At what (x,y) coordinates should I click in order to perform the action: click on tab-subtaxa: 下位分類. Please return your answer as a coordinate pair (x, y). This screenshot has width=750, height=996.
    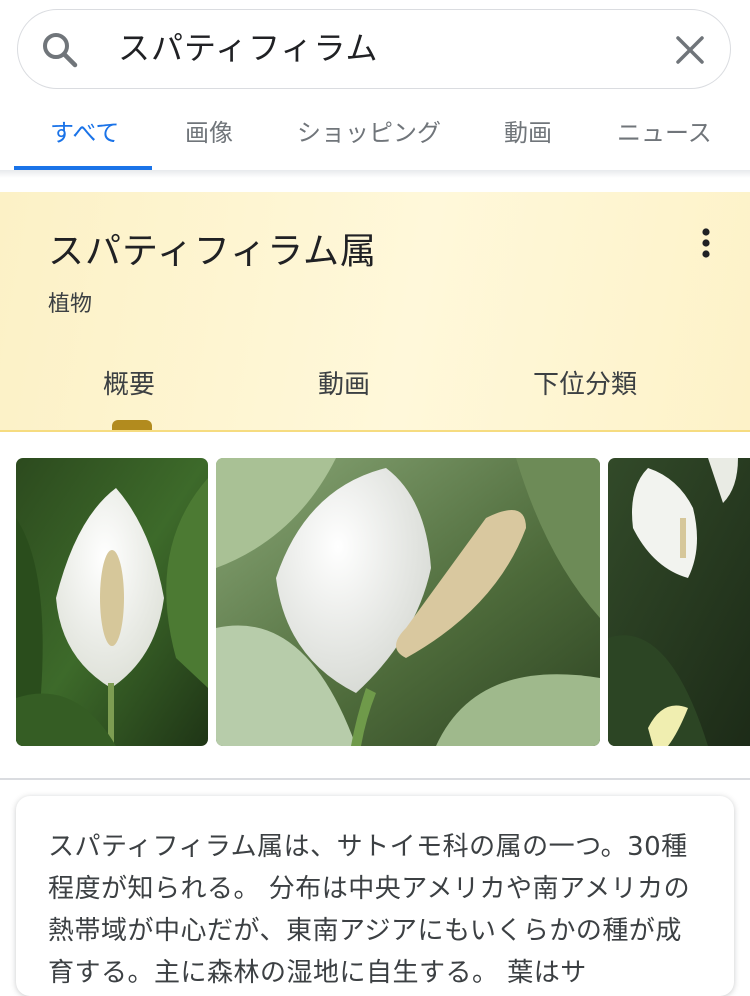
    Looking at the image, I should click on (585, 382).